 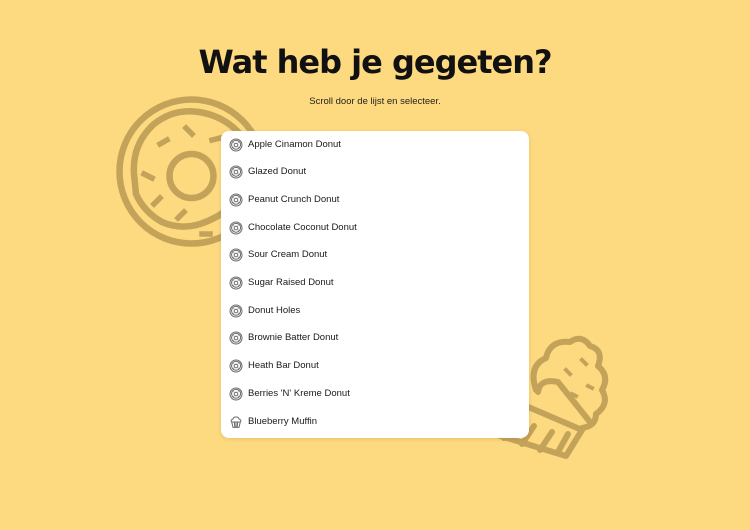 What do you see at coordinates (282, 421) in the screenshot?
I see `list-item-label: Blueberry Muffin` at bounding box center [282, 421].